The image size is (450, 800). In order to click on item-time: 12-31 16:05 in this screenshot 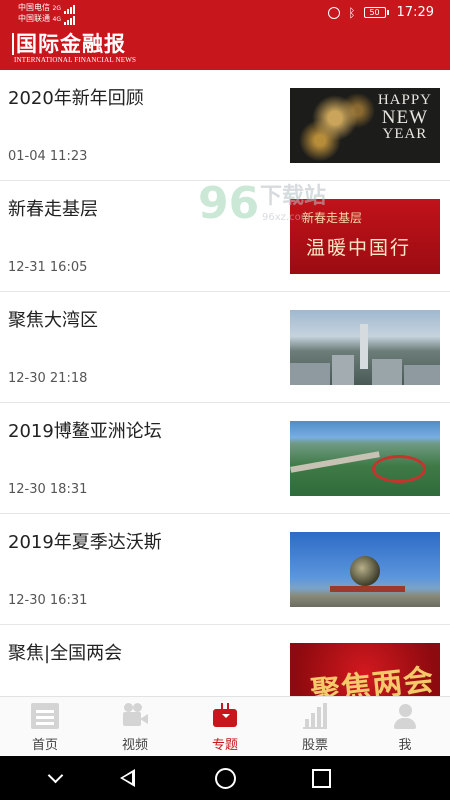, I will do `click(48, 267)`.